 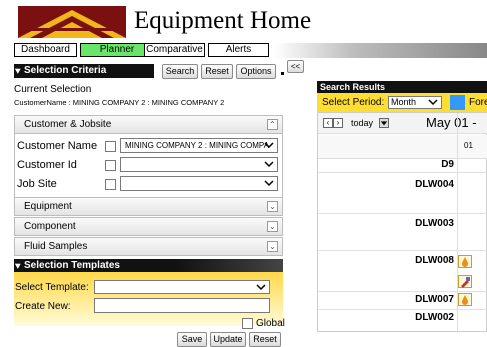 What do you see at coordinates (434, 184) in the screenshot?
I see `equipment-row-label: DLW004` at bounding box center [434, 184].